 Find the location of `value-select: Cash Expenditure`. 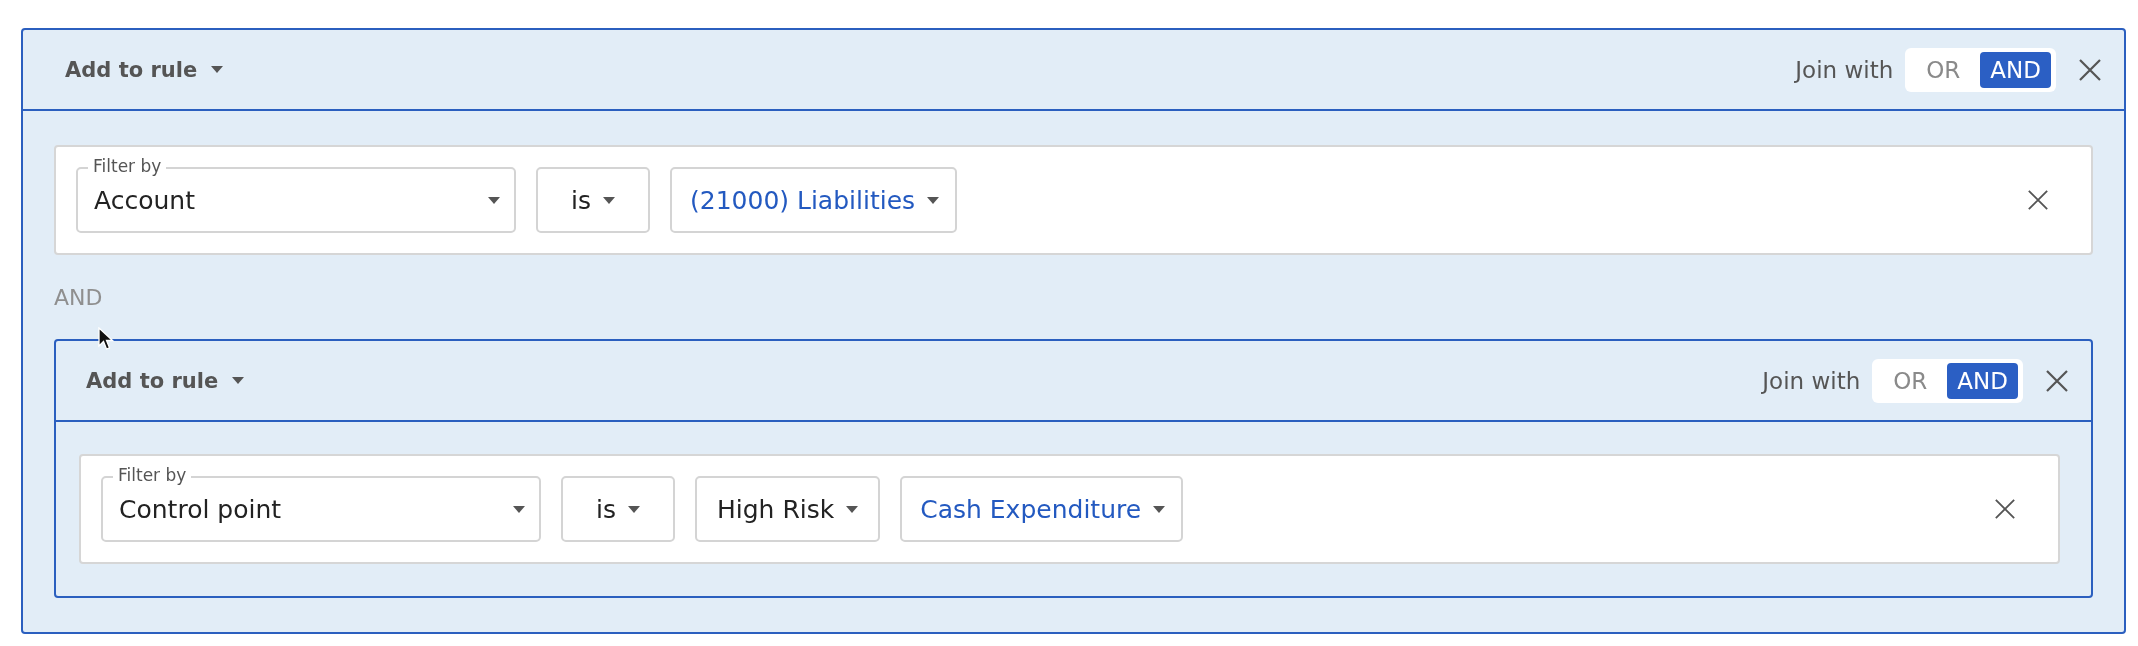

value-select: Cash Expenditure is located at coordinates (1042, 509).